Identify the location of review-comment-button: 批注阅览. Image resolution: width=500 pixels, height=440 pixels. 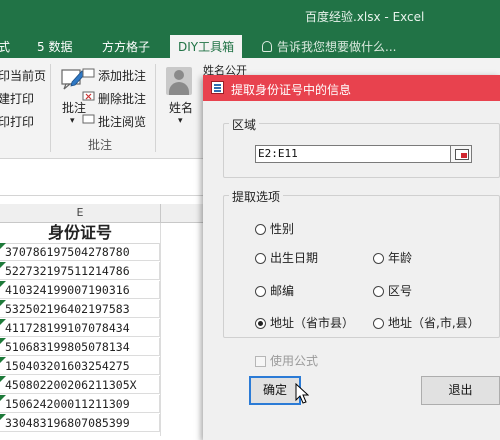
(122, 121).